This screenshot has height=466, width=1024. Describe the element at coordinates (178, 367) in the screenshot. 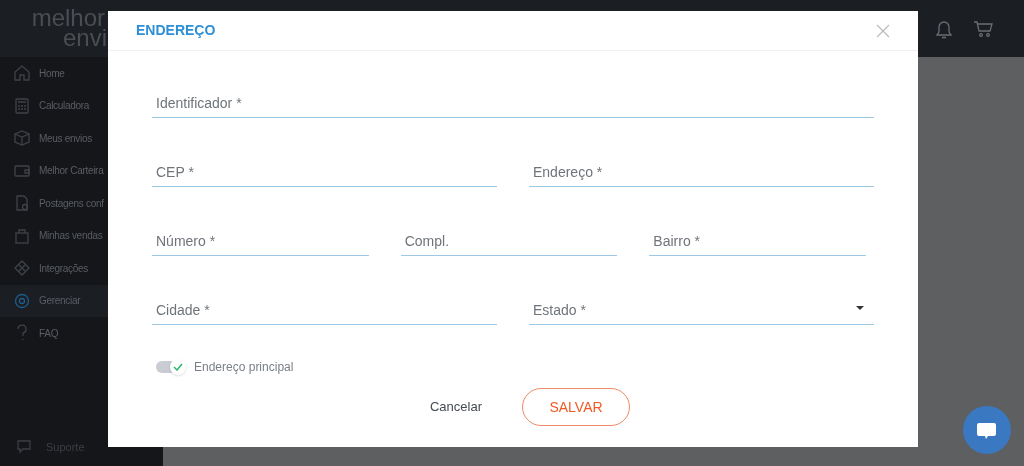

I see `check-icon` at that location.